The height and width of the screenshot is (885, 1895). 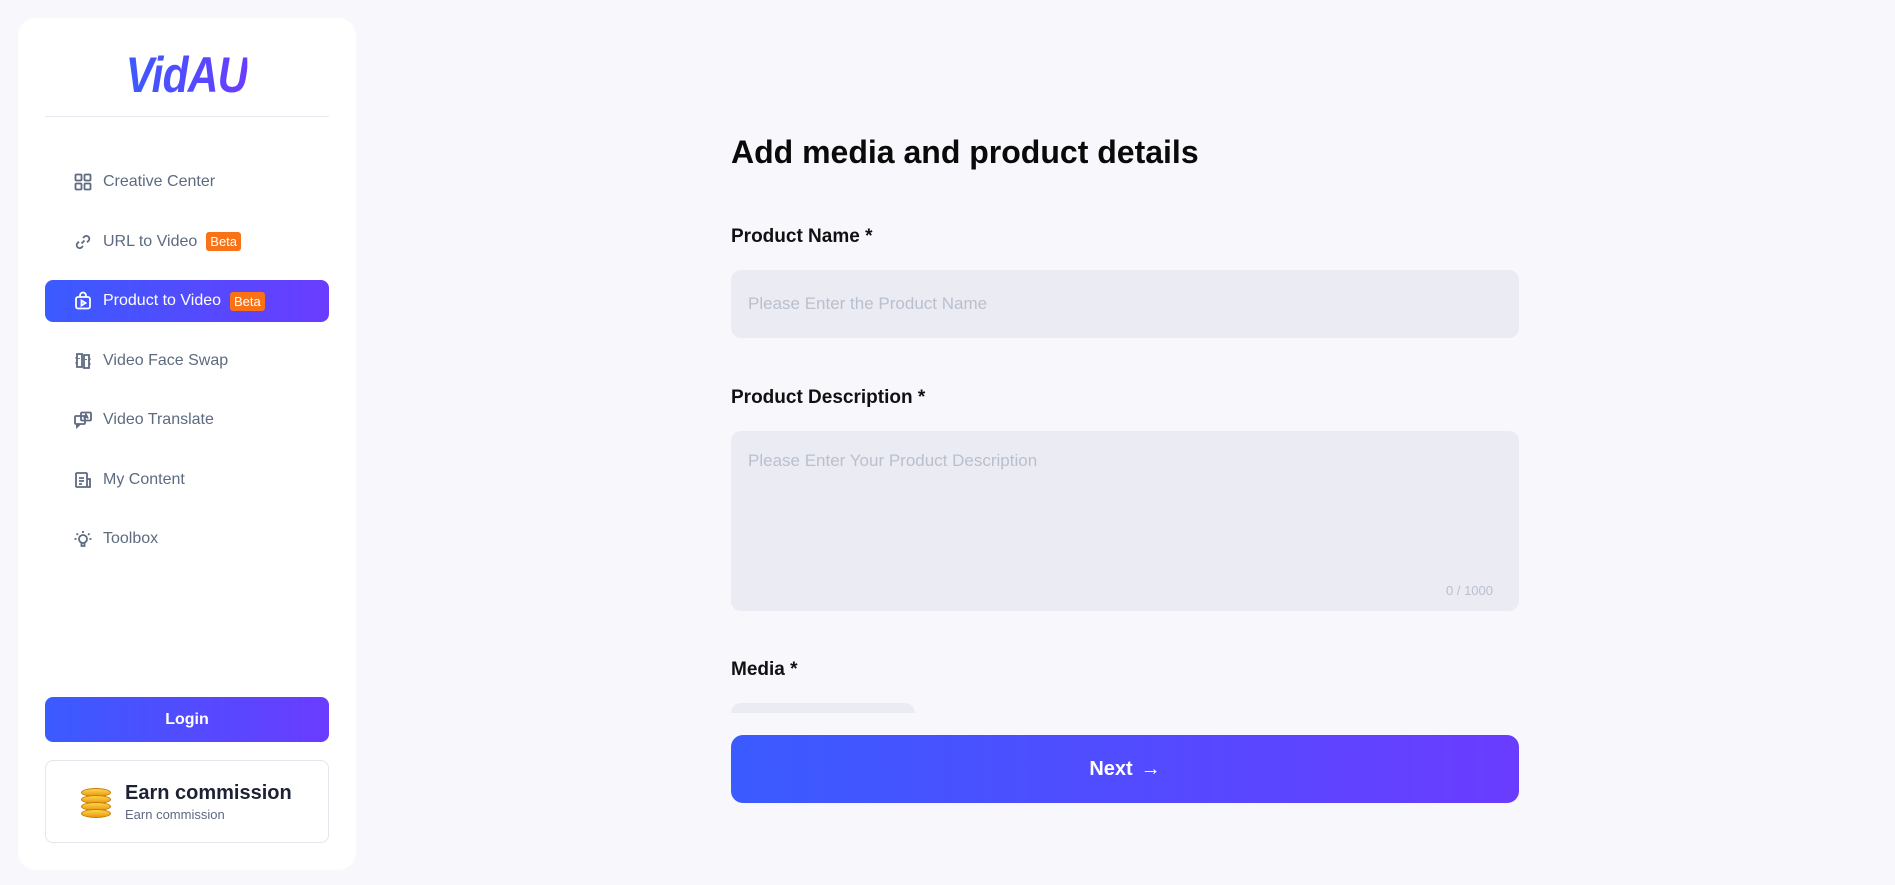 I want to click on sidebar-item-url-to-video: URL to Video Beta, so click(x=187, y=242).